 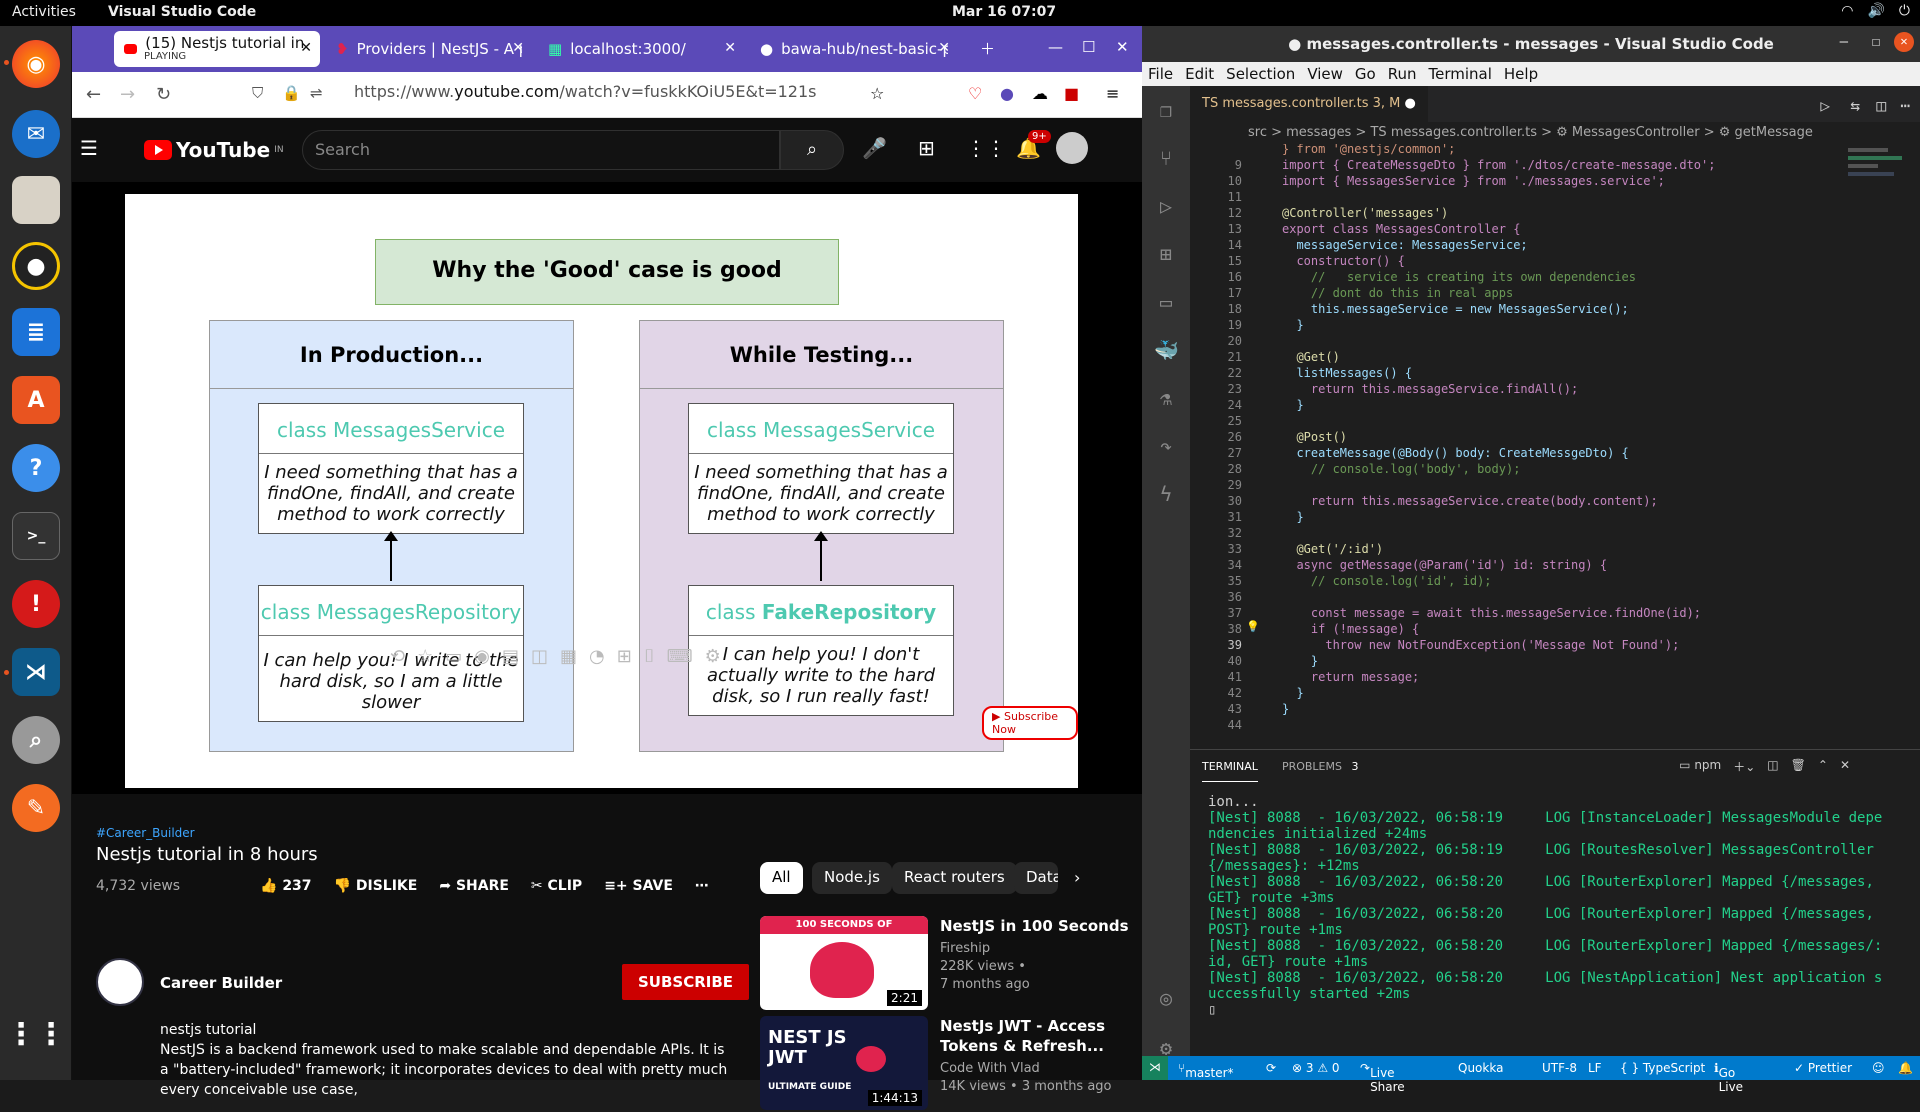 What do you see at coordinates (1320, 771) in the screenshot?
I see `tab-problems: PROBLEMS 3` at bounding box center [1320, 771].